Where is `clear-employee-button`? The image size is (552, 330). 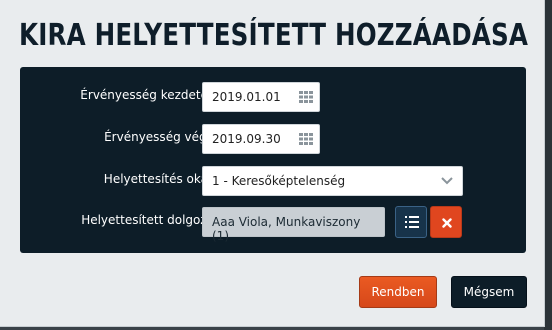
clear-employee-button is located at coordinates (446, 222).